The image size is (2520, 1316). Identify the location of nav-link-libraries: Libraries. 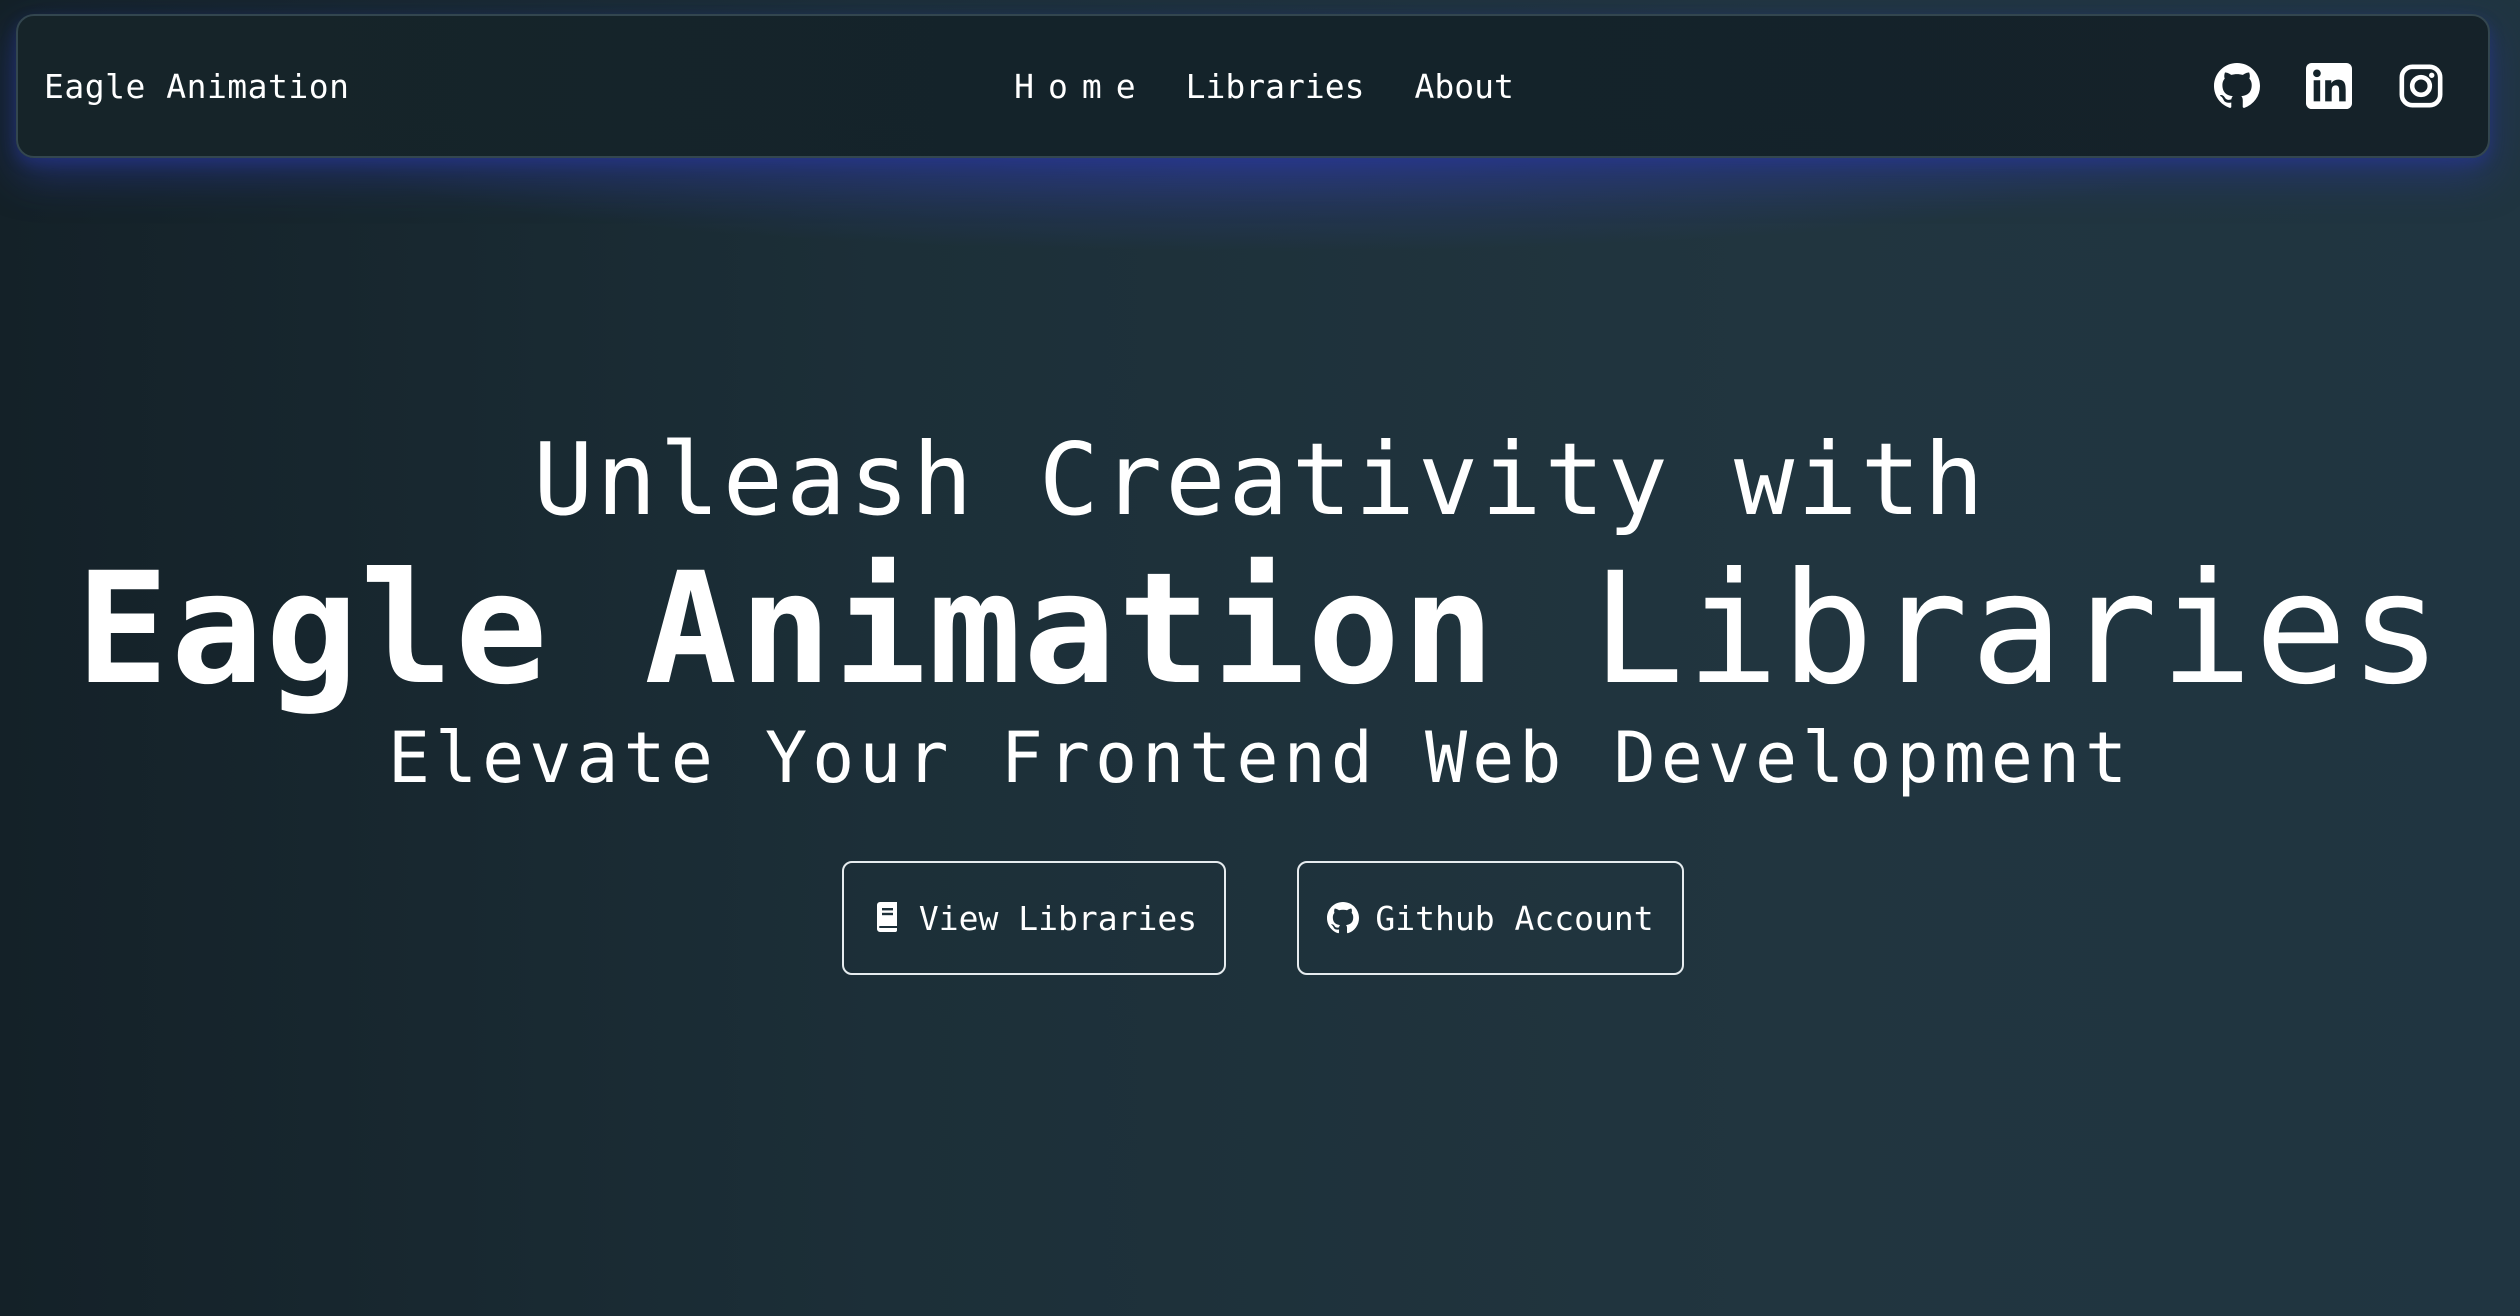
(1275, 86).